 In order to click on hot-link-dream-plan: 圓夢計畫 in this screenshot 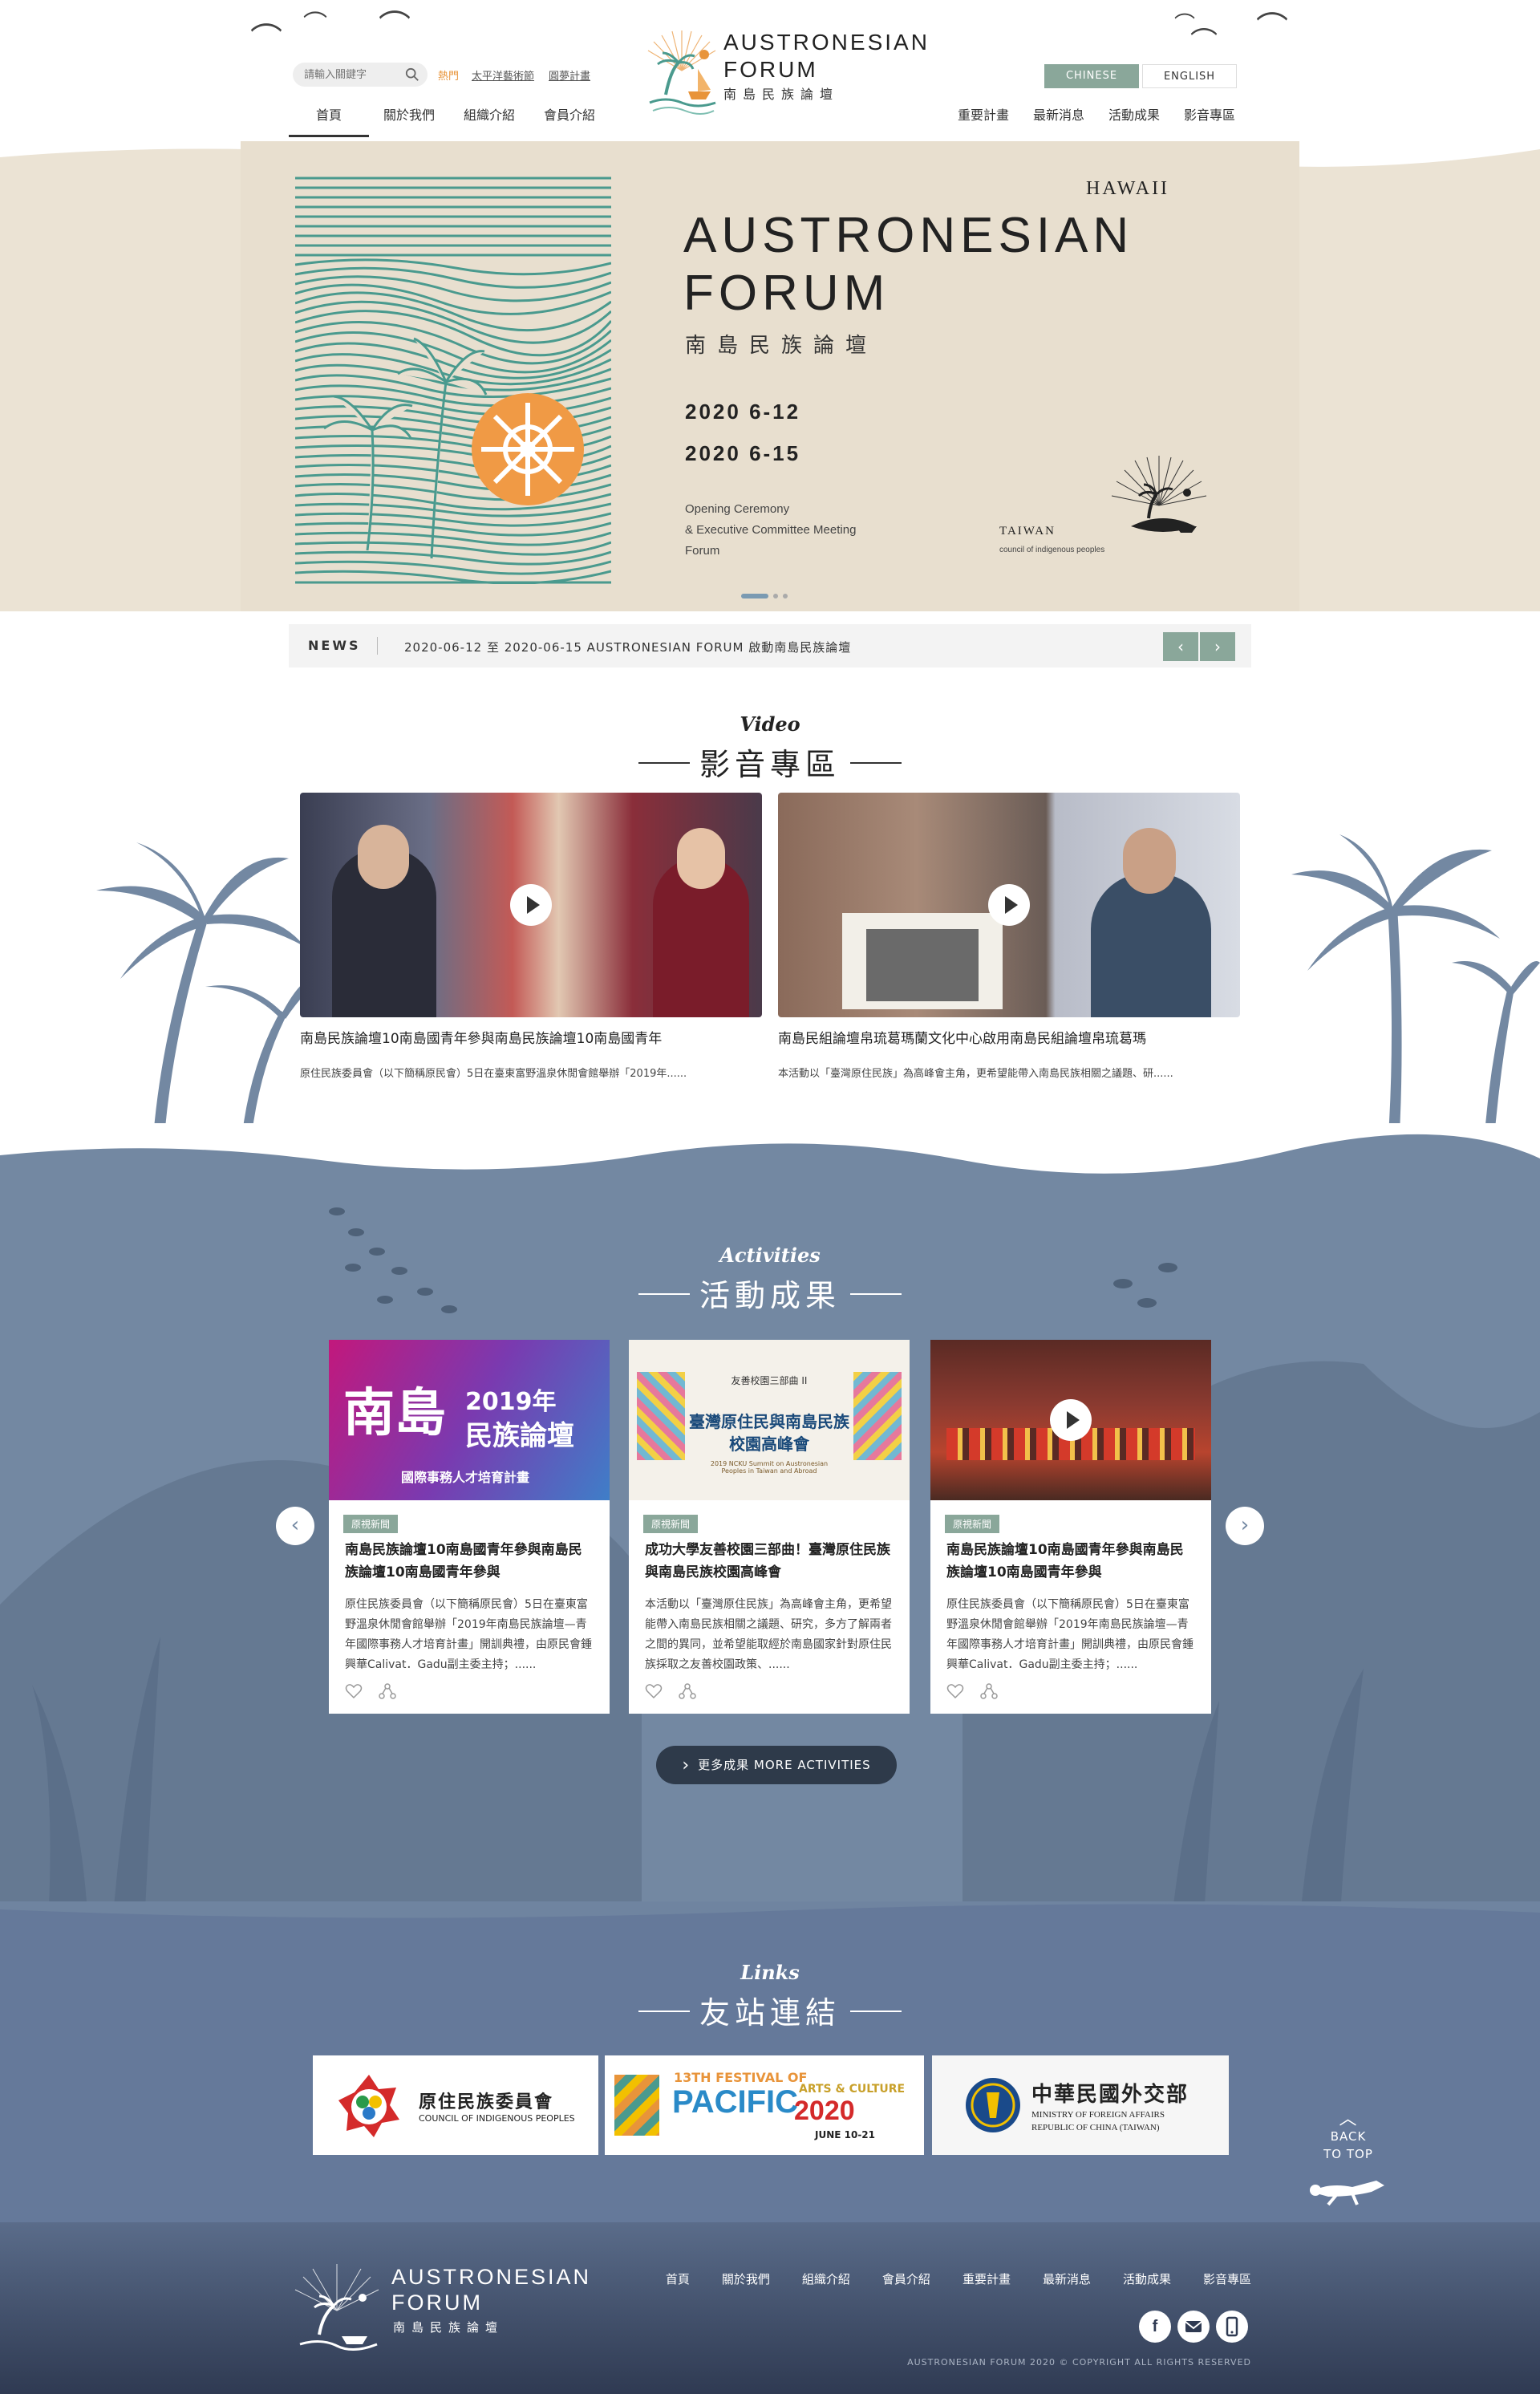, I will do `click(569, 75)`.